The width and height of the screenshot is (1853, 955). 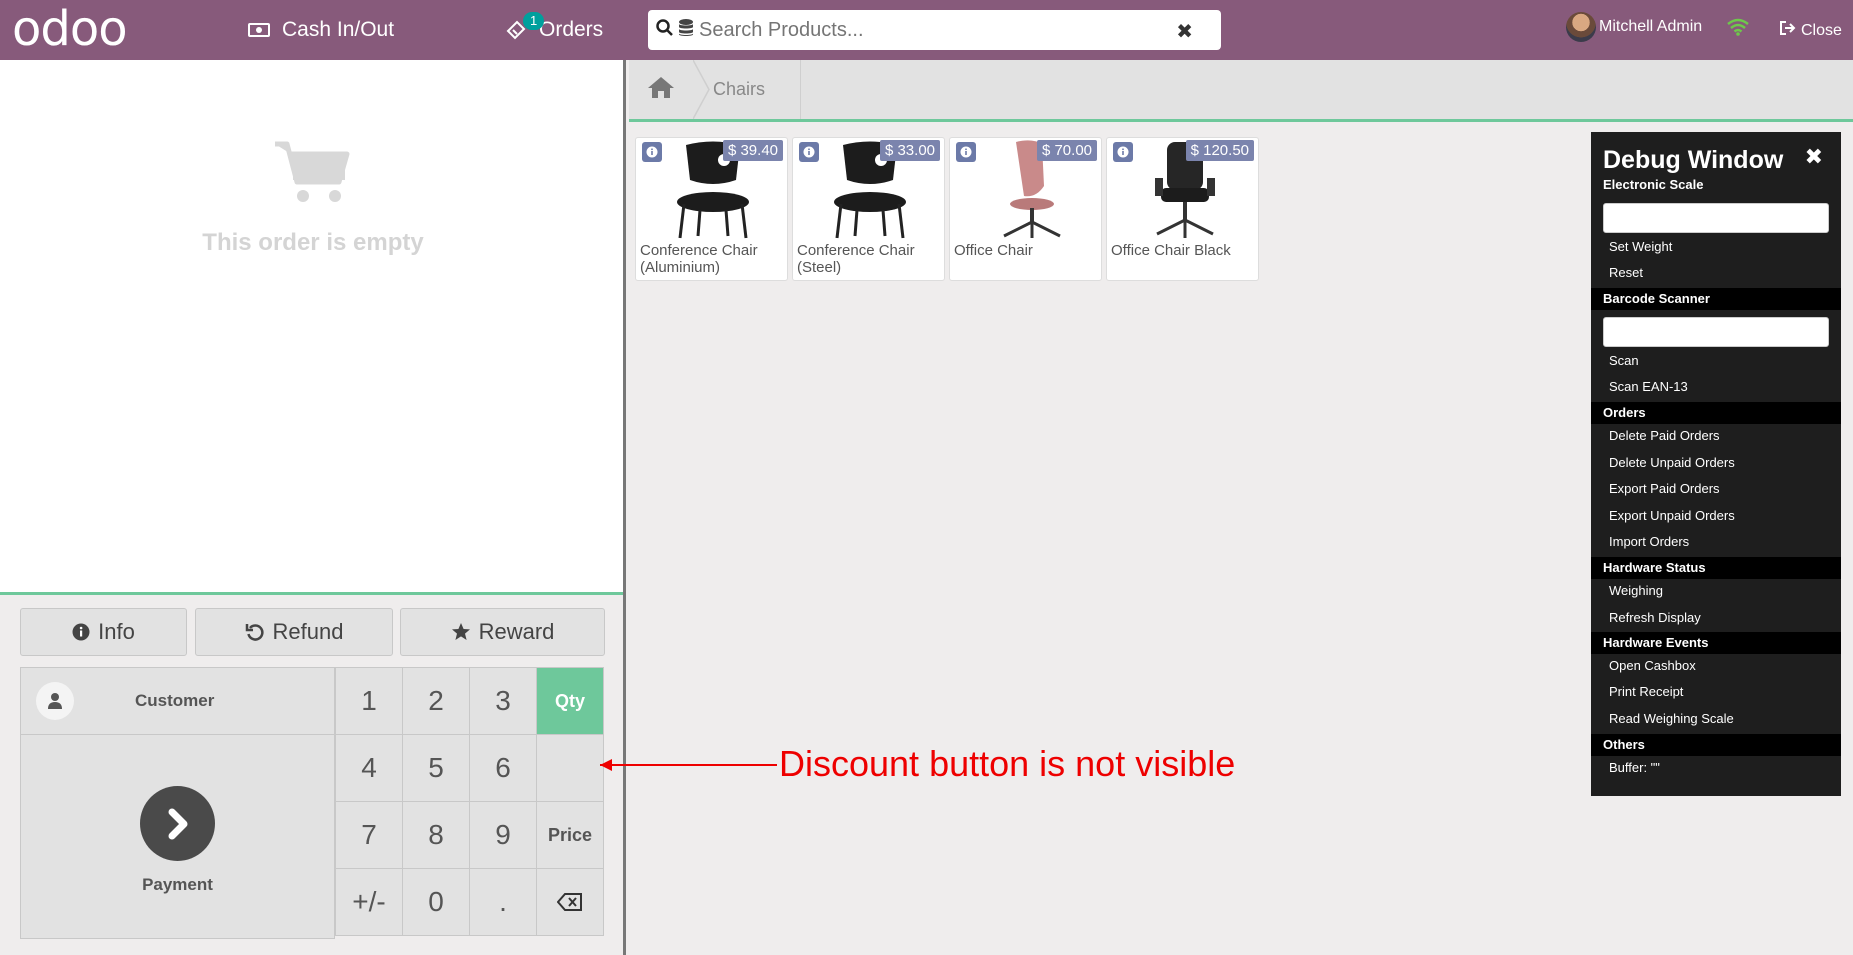 What do you see at coordinates (503, 835) in the screenshot?
I see `numpad-key-9: 9` at bounding box center [503, 835].